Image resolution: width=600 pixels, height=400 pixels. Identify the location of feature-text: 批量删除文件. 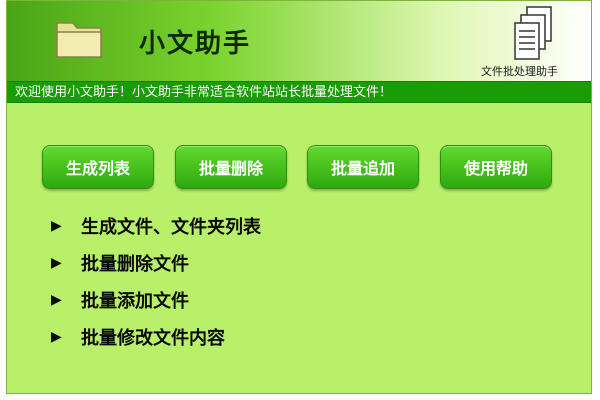
(135, 264).